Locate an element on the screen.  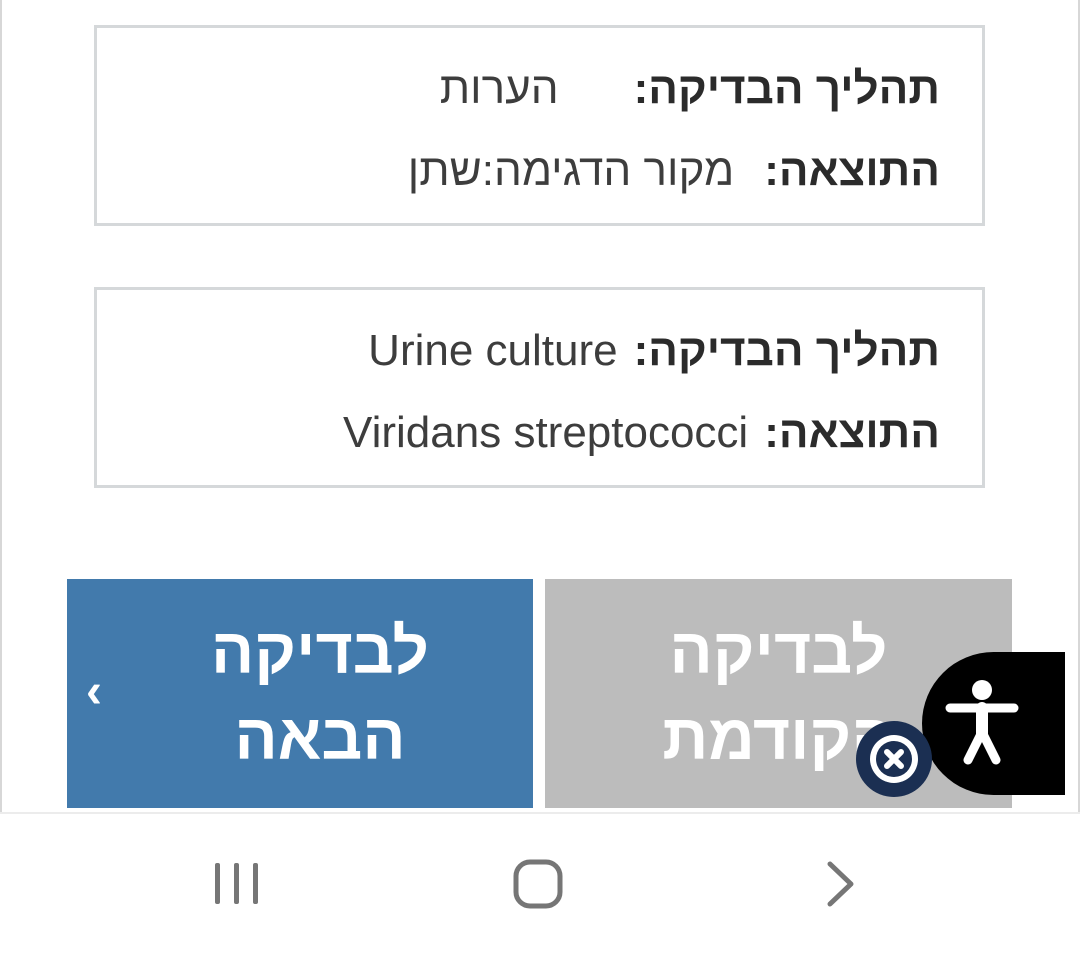
home-icon is located at coordinates (538, 884).